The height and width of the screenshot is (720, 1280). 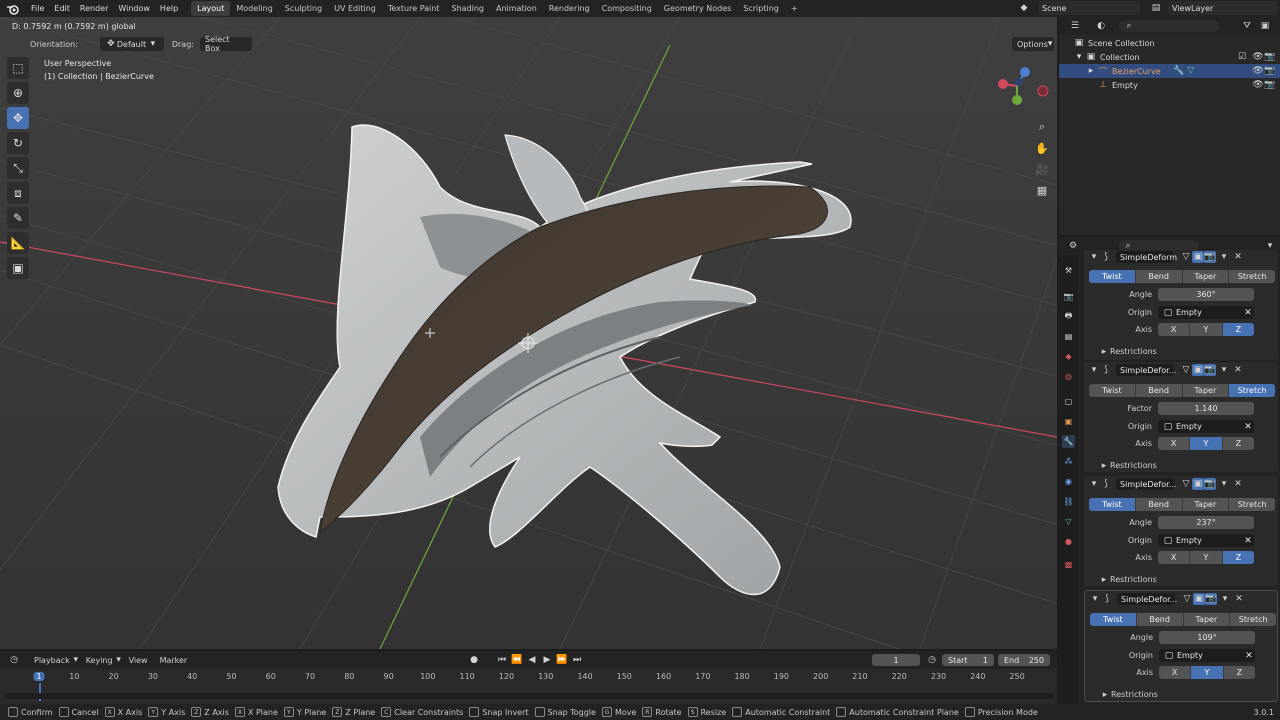 I want to click on tab-modeling: Modeling, so click(x=254, y=8).